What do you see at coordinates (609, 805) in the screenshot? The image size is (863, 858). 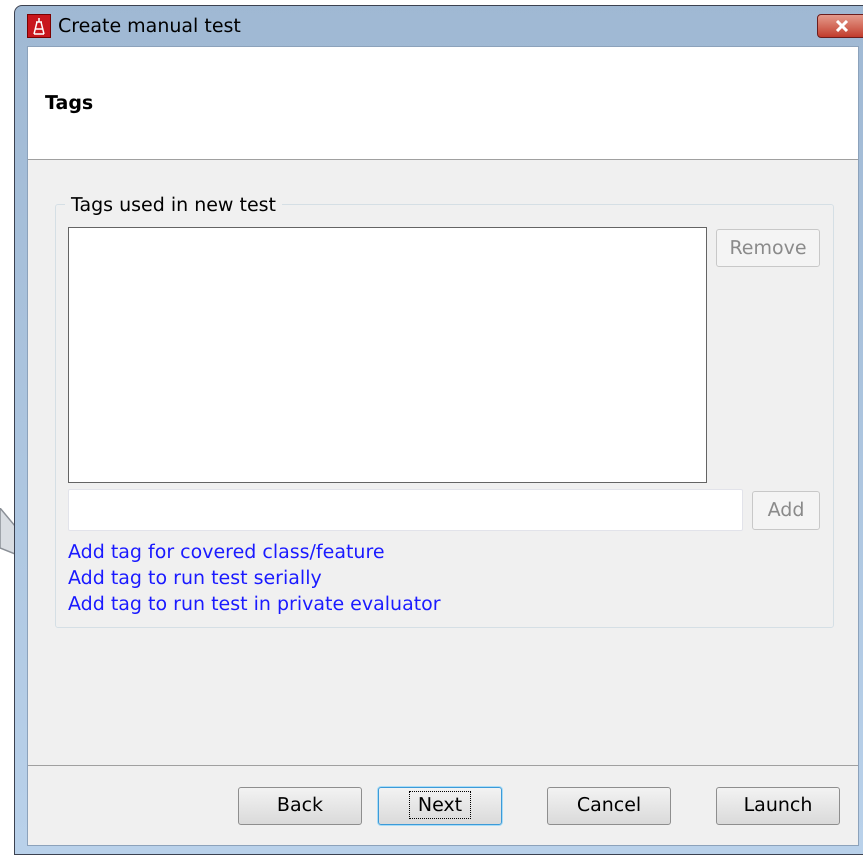 I see `dialog-button: Cancel` at bounding box center [609, 805].